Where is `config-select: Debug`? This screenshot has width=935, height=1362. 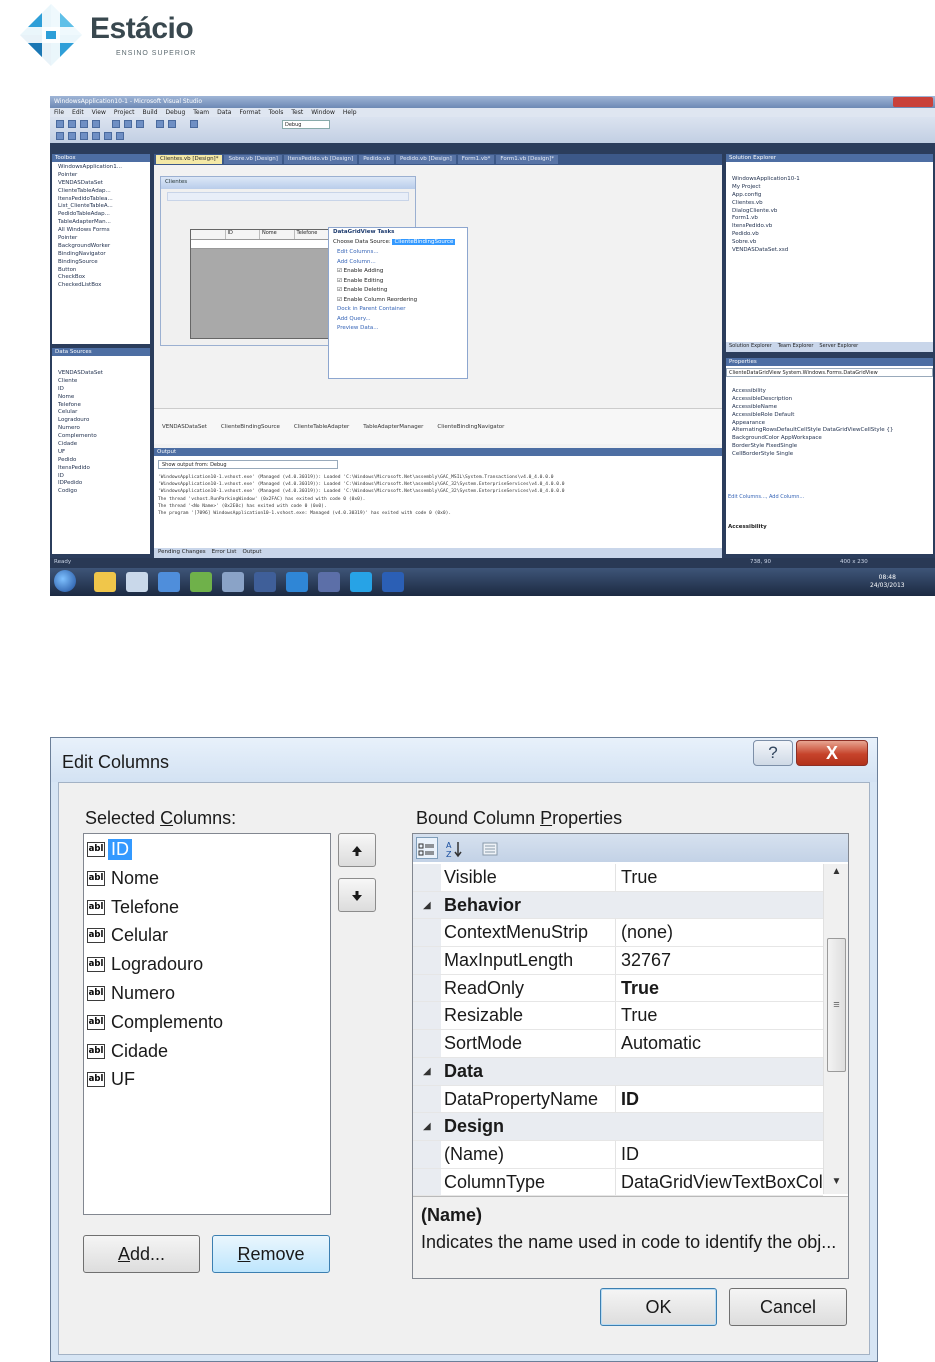 config-select: Debug is located at coordinates (306, 124).